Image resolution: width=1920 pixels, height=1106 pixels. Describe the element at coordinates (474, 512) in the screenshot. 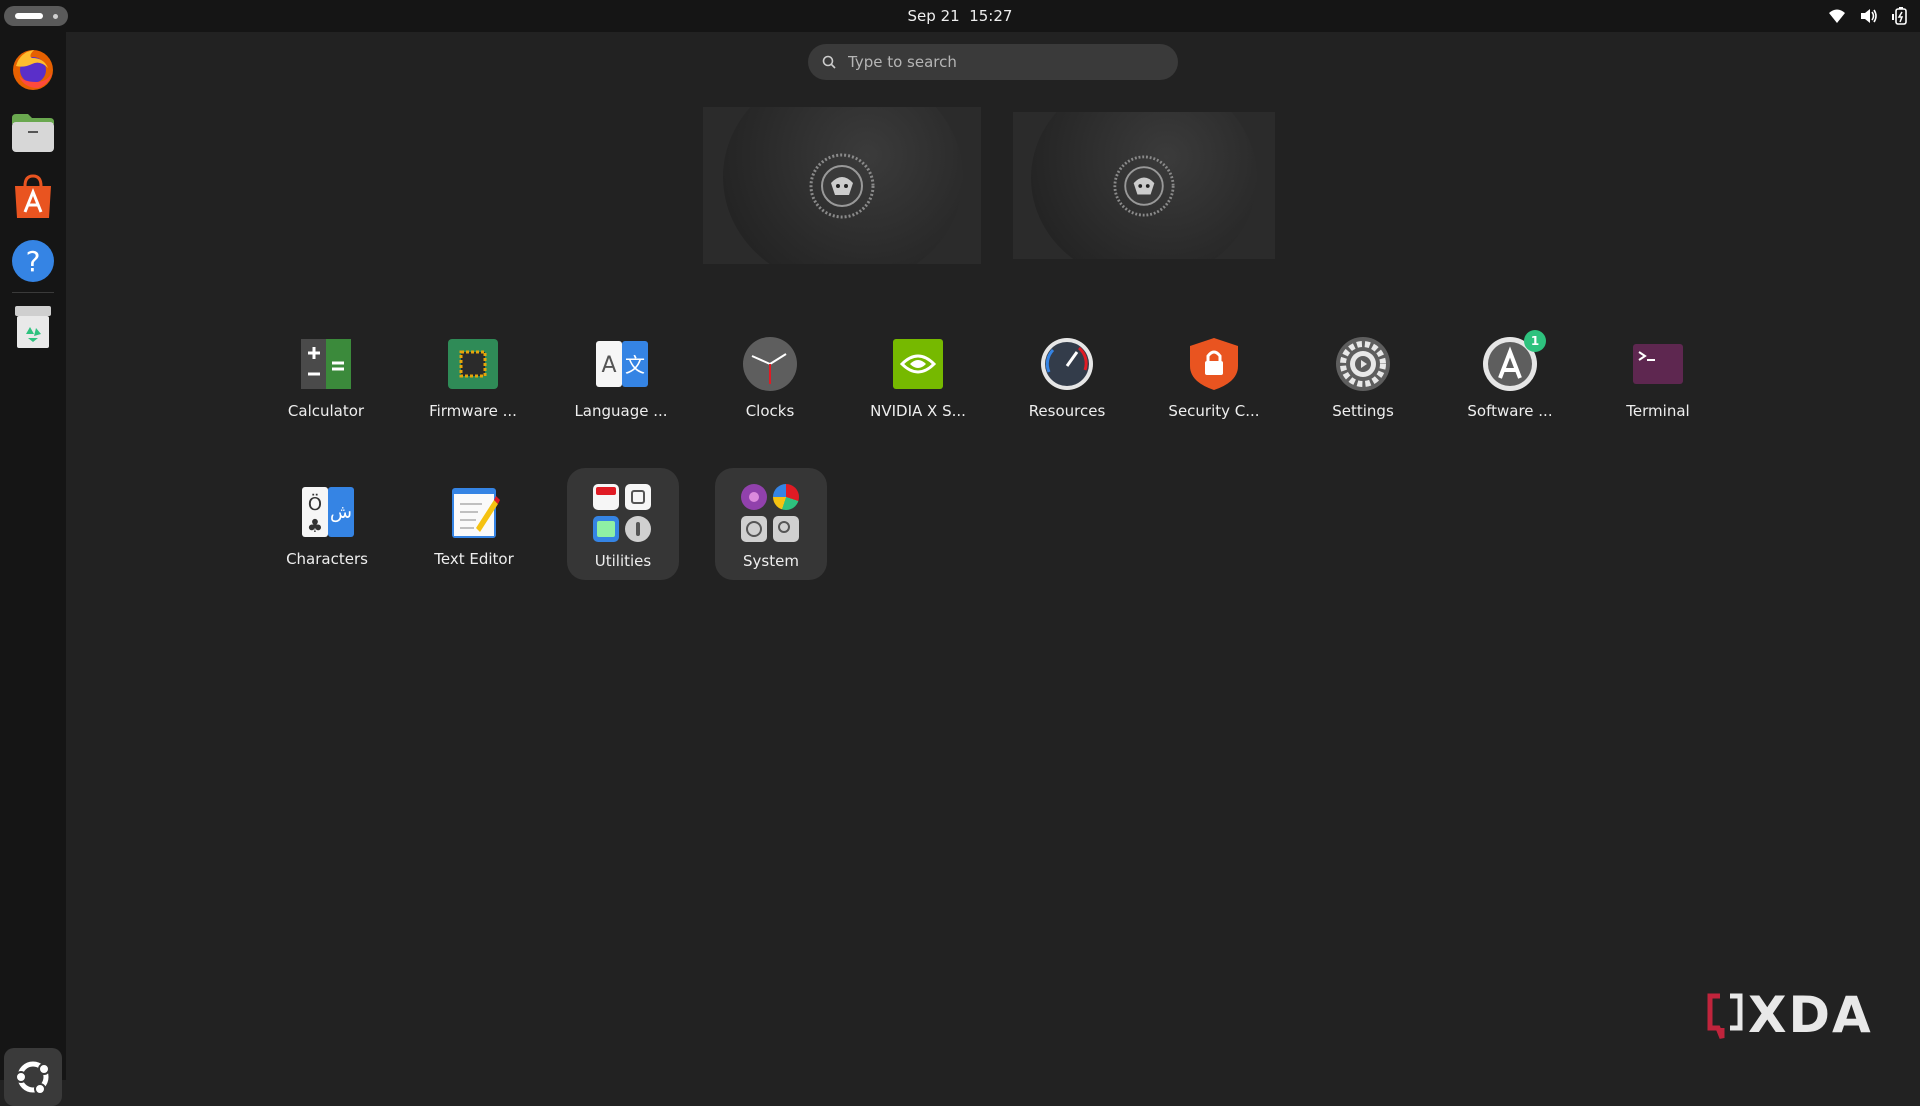

I see `text-editor-icon` at that location.